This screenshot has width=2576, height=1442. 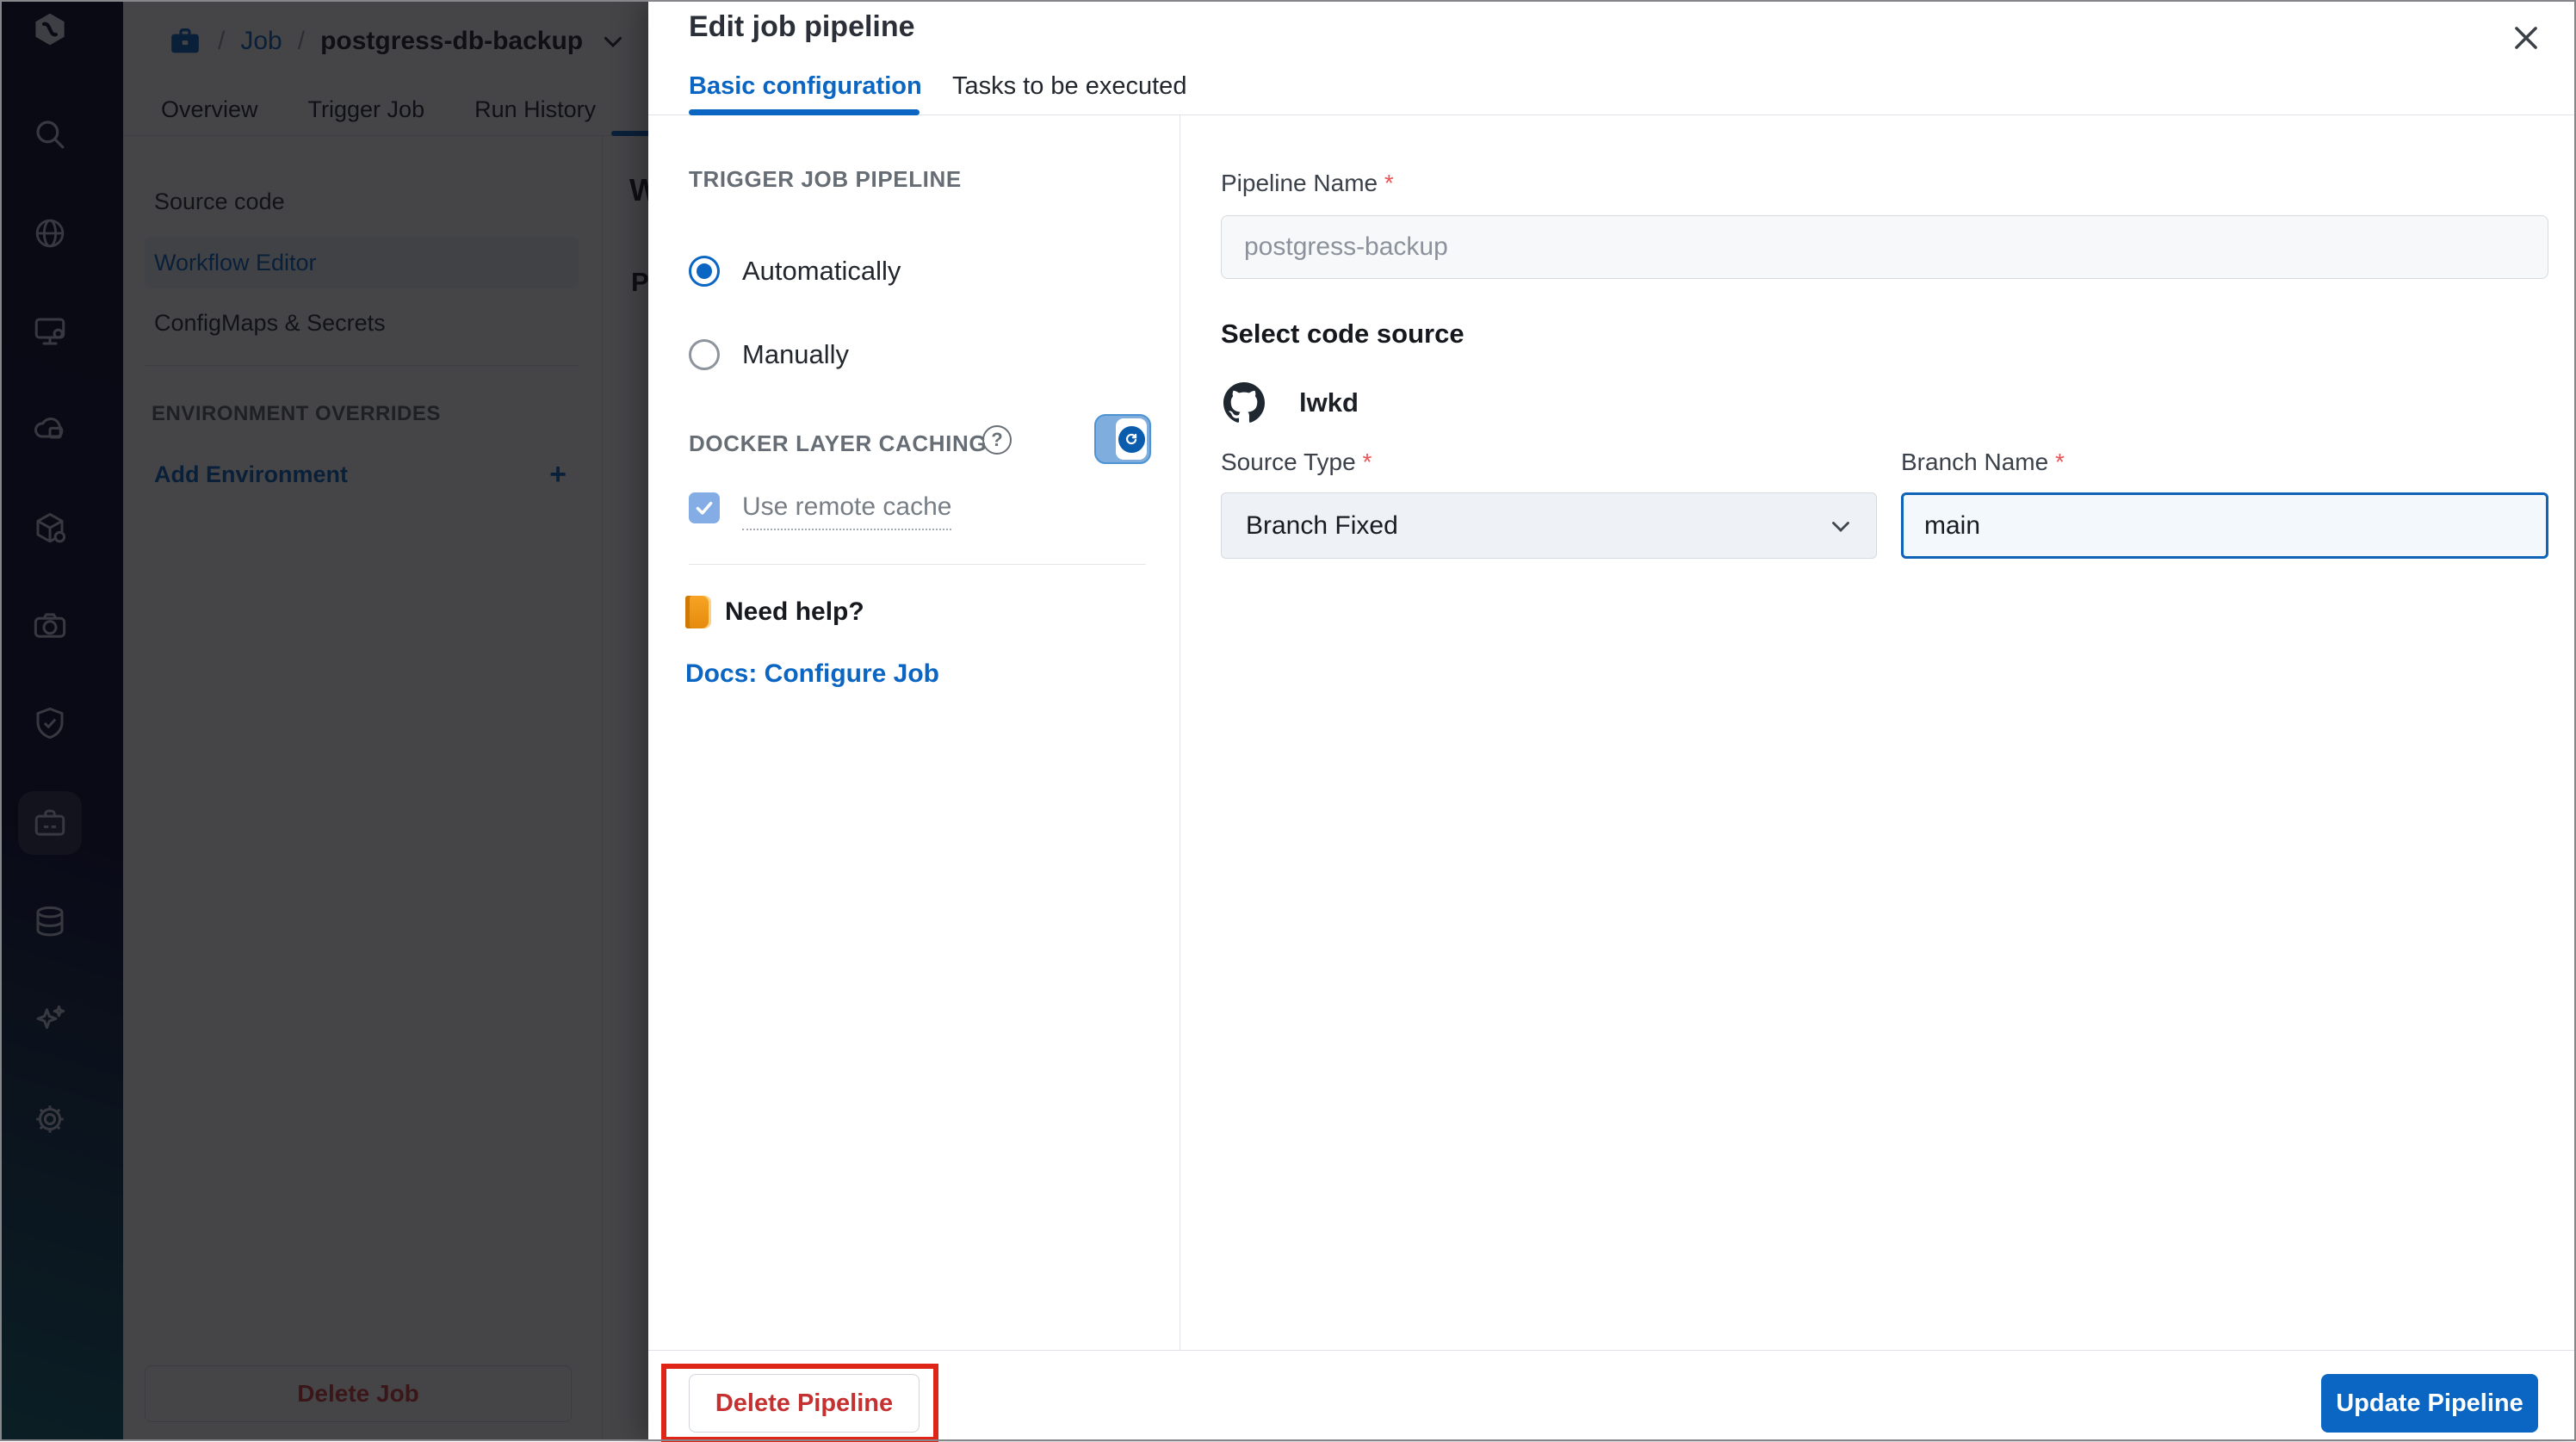 What do you see at coordinates (1291, 403) in the screenshot?
I see `code-source-repo: lwkd` at bounding box center [1291, 403].